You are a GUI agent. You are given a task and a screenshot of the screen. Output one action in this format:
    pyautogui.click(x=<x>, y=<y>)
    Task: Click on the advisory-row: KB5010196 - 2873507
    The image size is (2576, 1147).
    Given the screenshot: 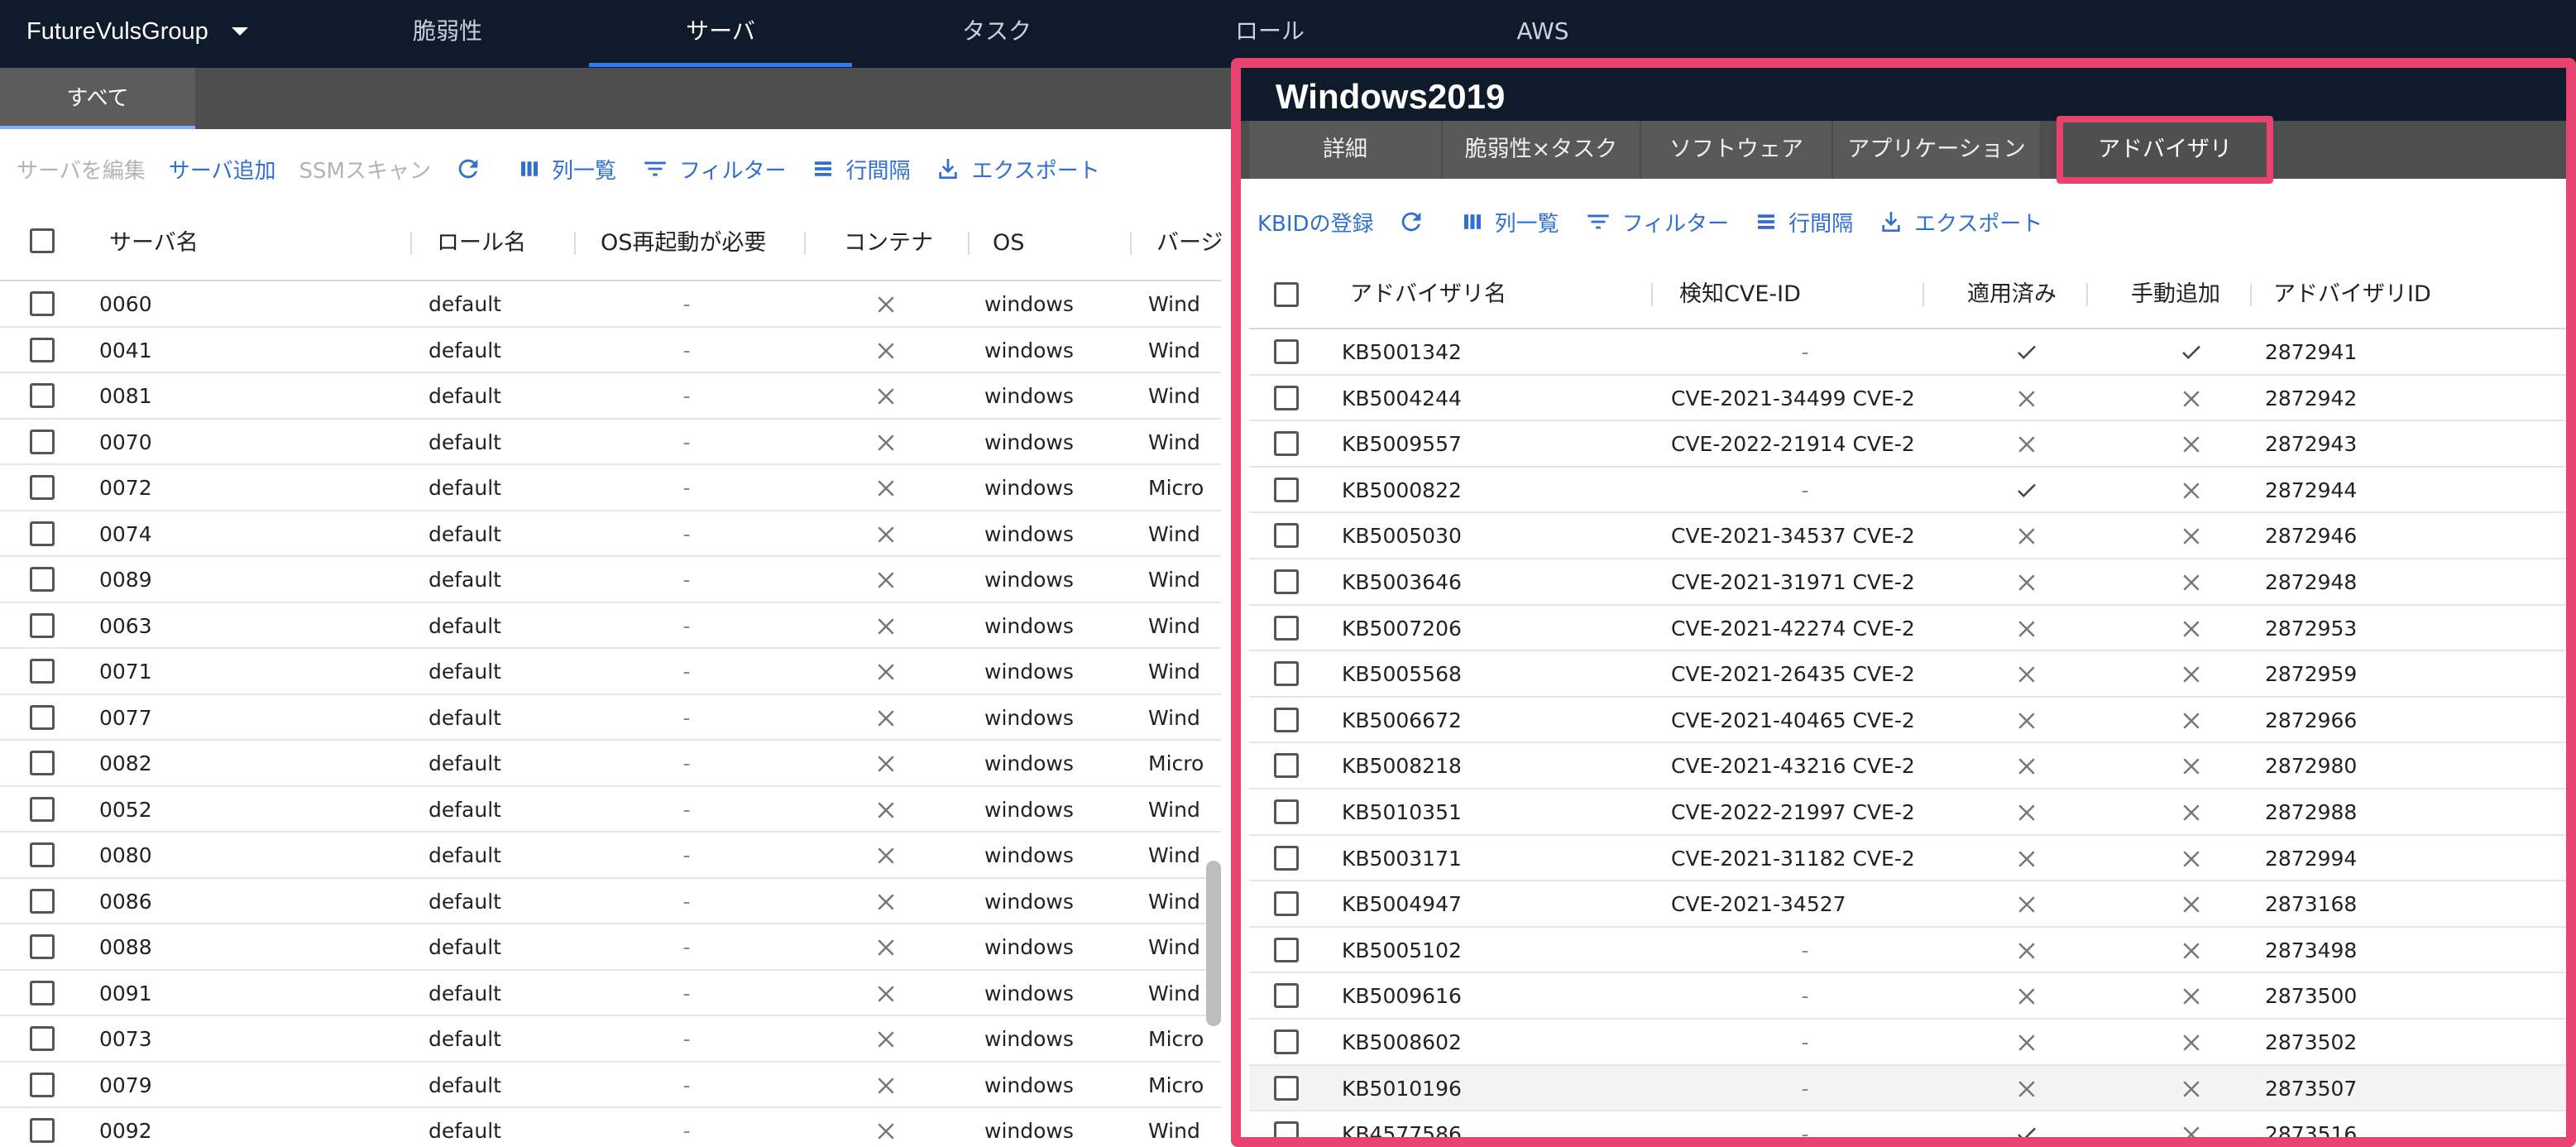 What is the action you would take?
    pyautogui.click(x=1907, y=1088)
    